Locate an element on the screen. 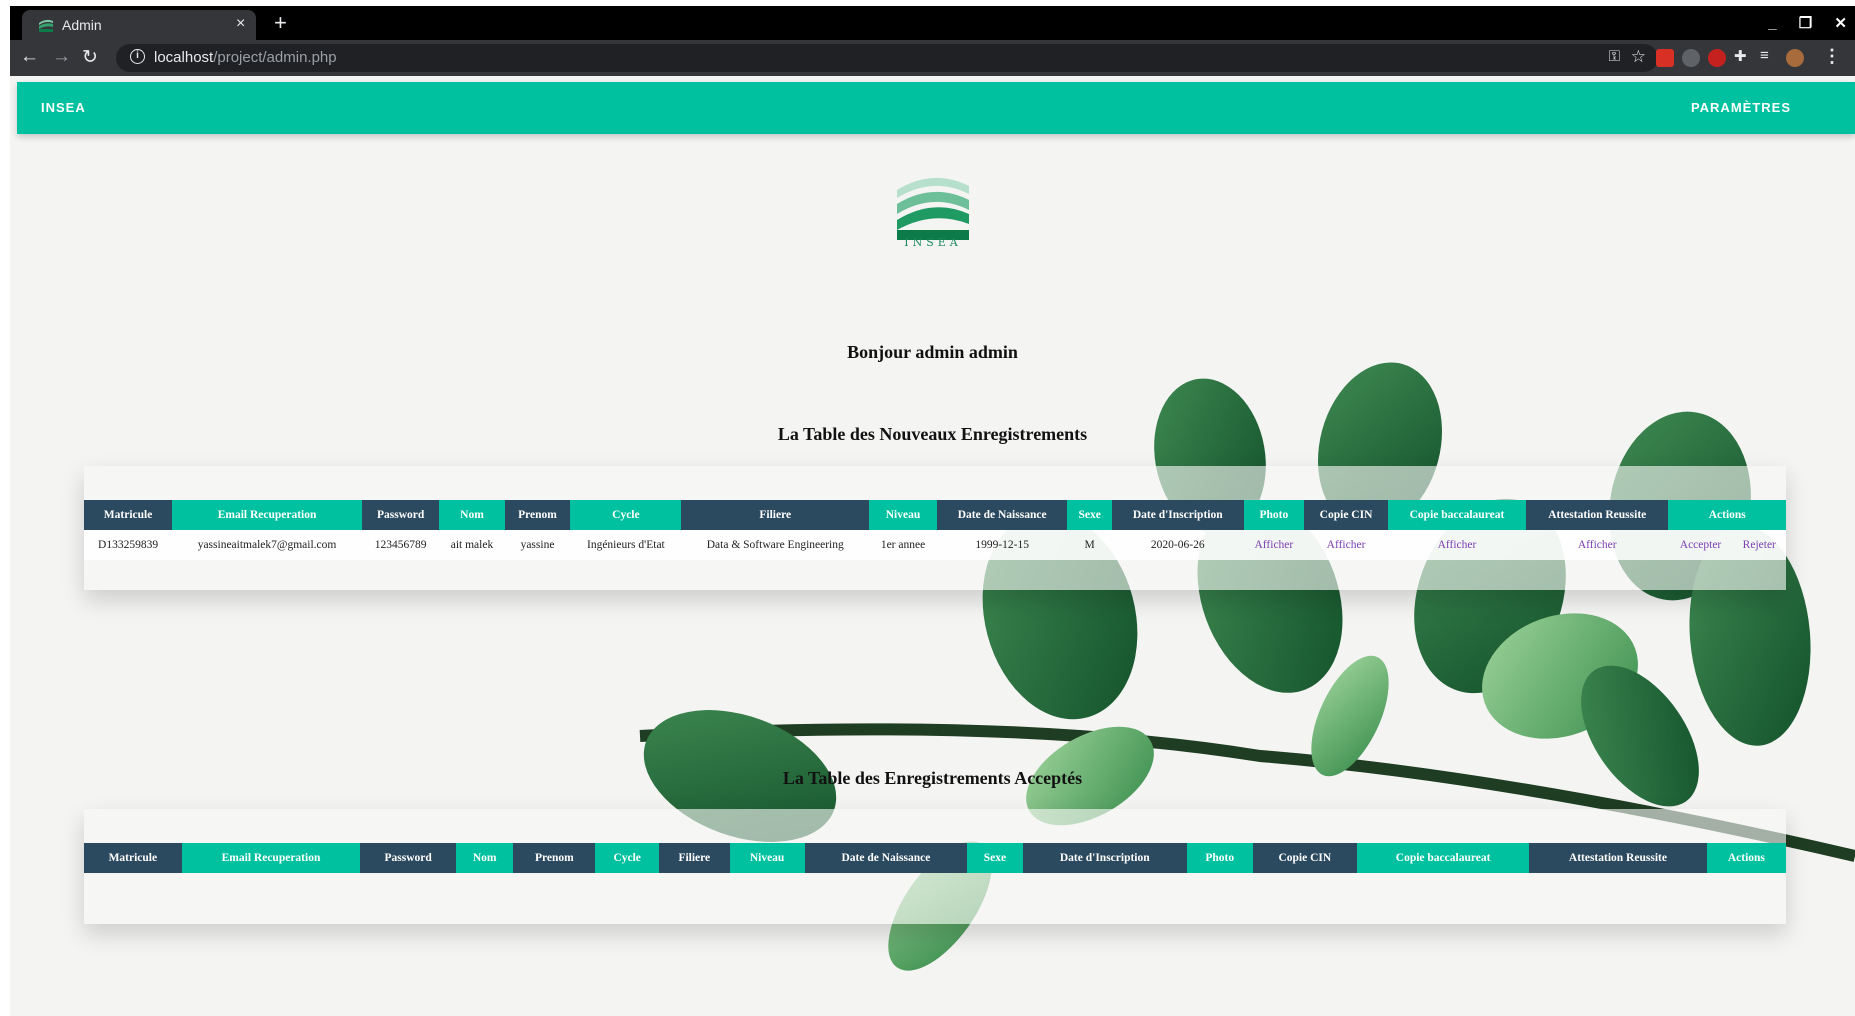  cell-copie-cin: Afficher is located at coordinates (1346, 545).